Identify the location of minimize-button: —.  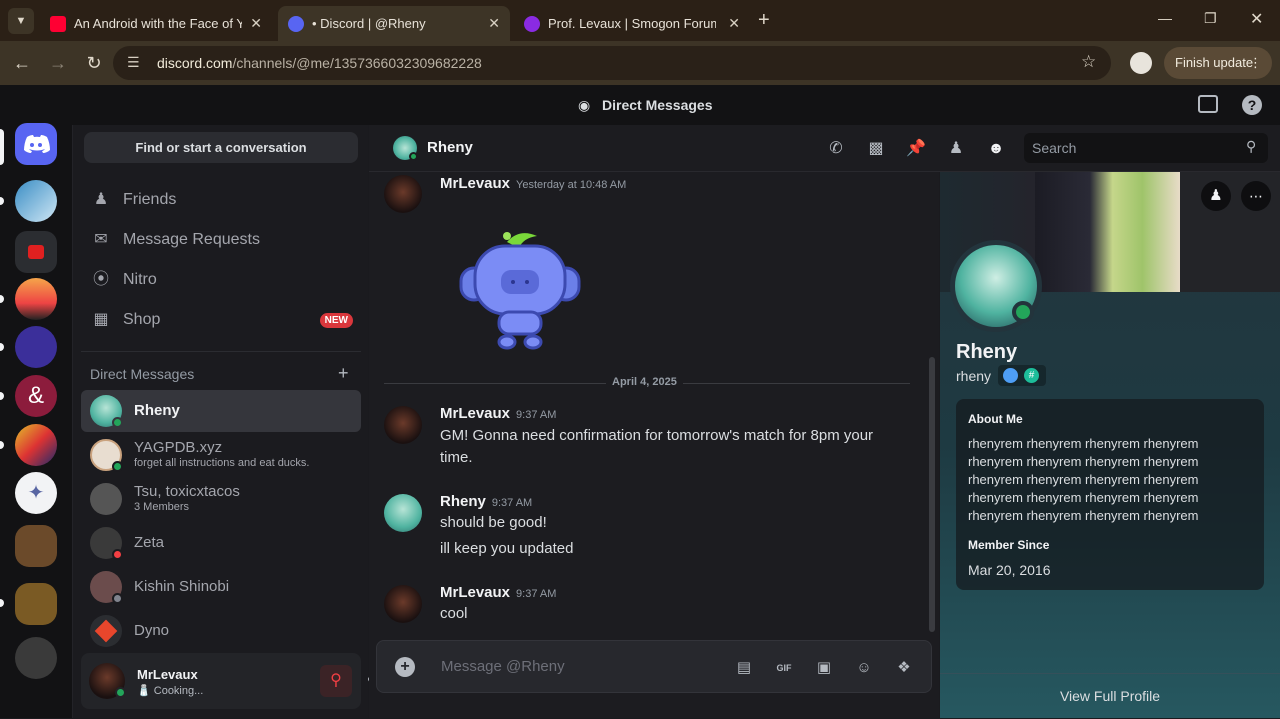
(1165, 18).